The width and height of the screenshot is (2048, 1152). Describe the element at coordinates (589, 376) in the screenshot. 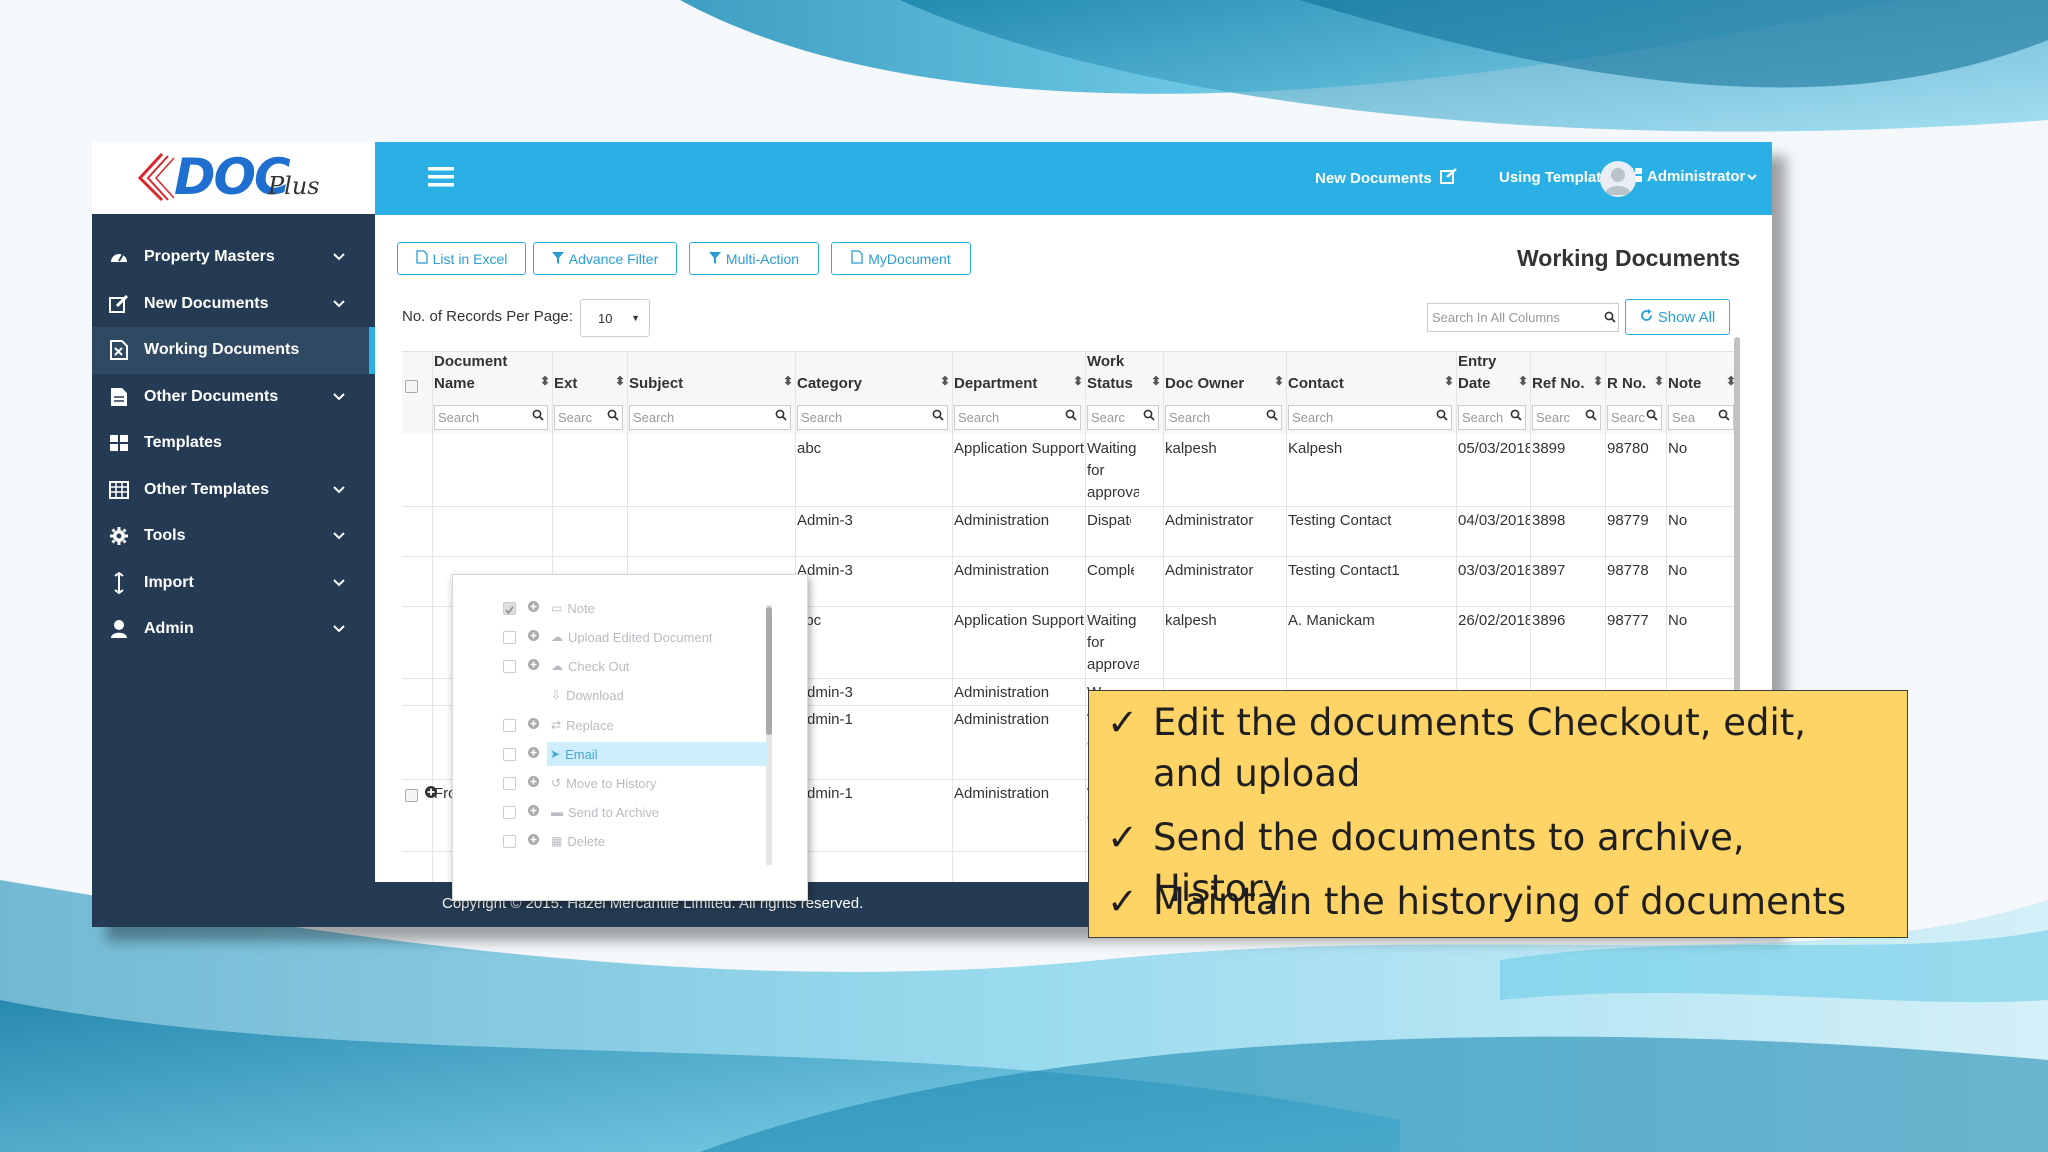

I see `column-header: Ext ⬍` at that location.